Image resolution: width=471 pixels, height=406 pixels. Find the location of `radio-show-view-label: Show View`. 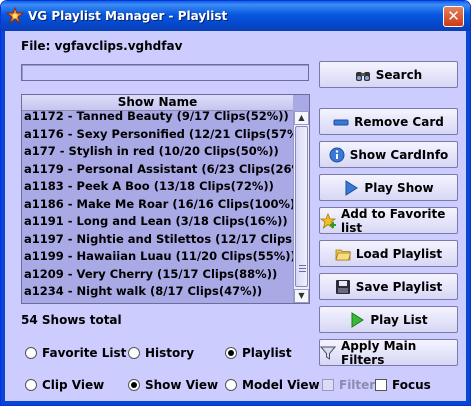

radio-show-view-label: Show View is located at coordinates (182, 385).